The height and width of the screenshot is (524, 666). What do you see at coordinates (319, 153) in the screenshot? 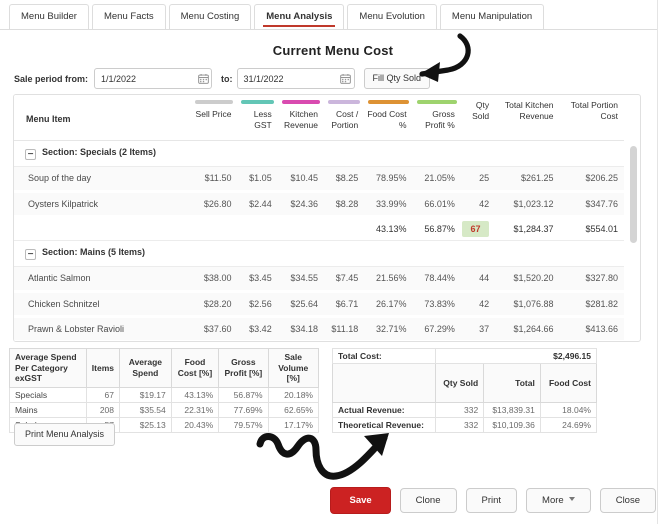
I see `section-header-row: − Section: Specials (2 Items)` at bounding box center [319, 153].